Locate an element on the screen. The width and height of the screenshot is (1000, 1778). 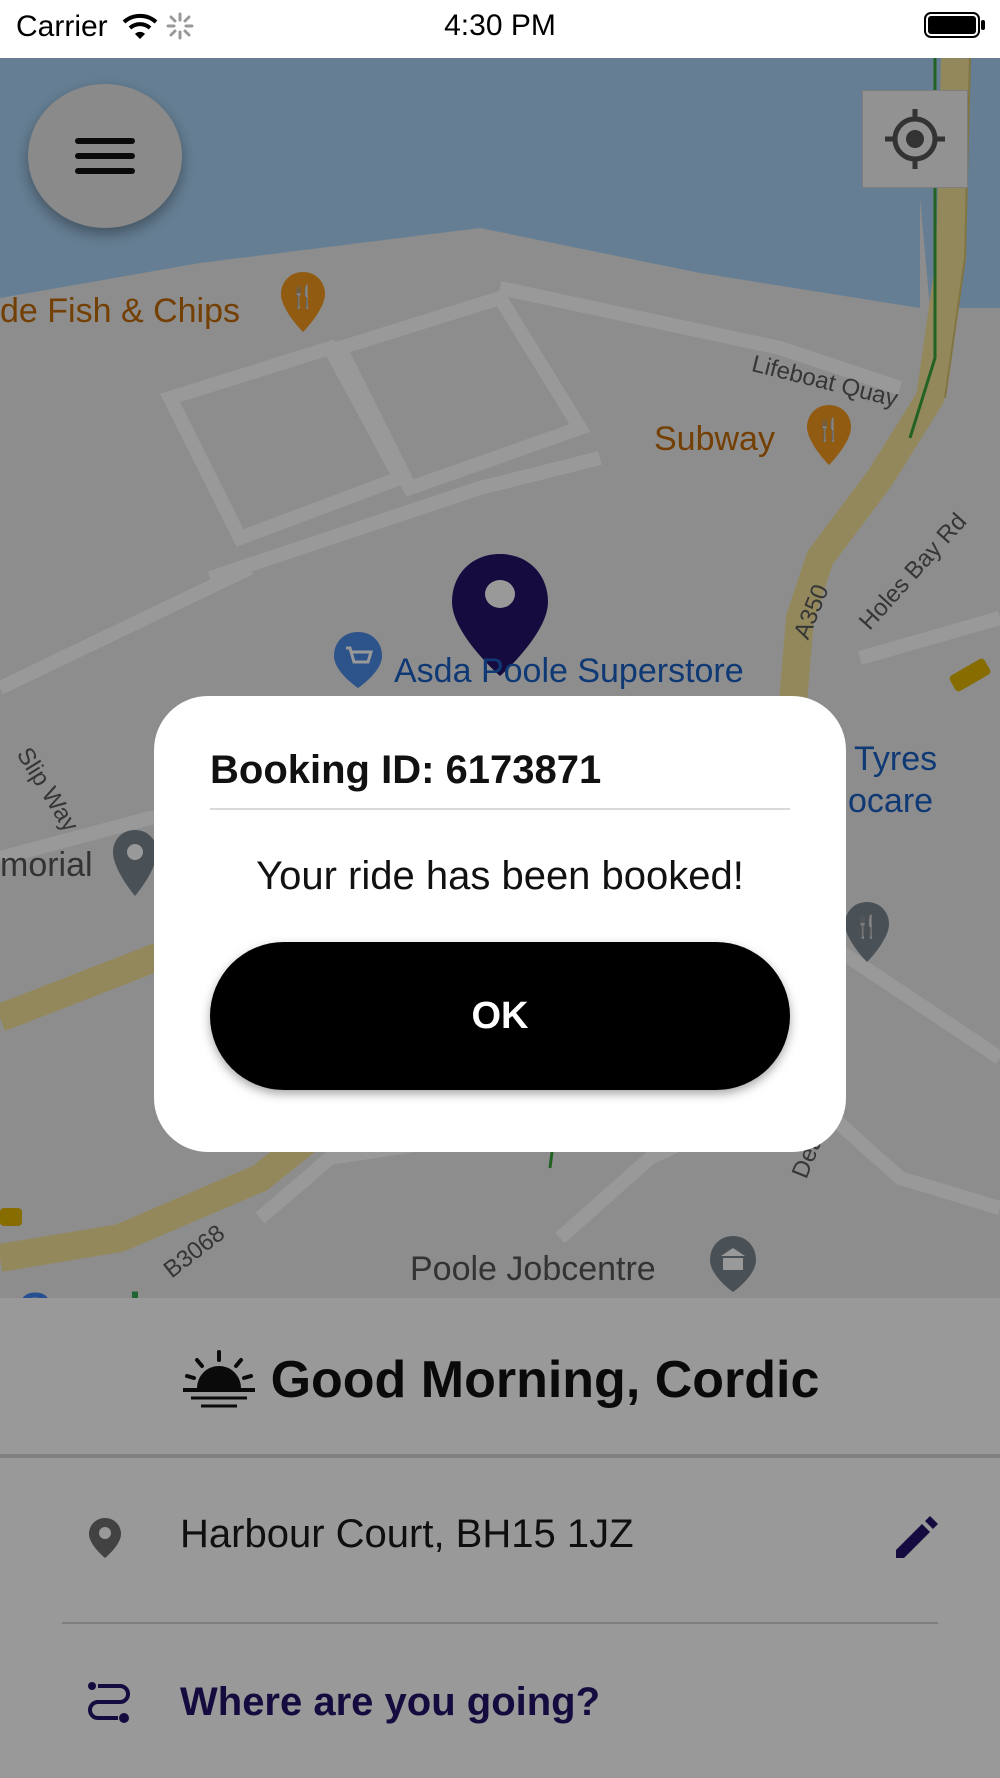
status-bar: Carrier 4:30 PM is located at coordinates (500, 29).